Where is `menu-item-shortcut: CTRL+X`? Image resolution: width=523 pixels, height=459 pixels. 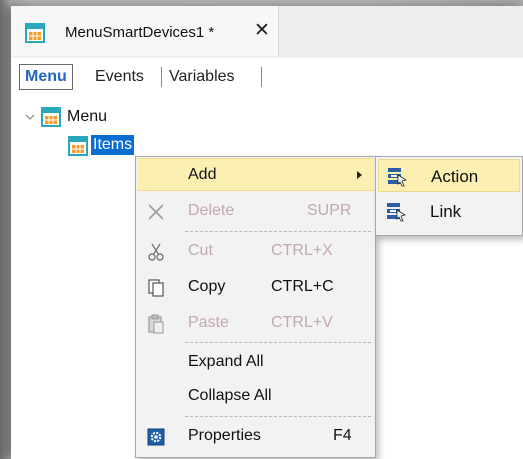 menu-item-shortcut: CTRL+X is located at coordinates (302, 250).